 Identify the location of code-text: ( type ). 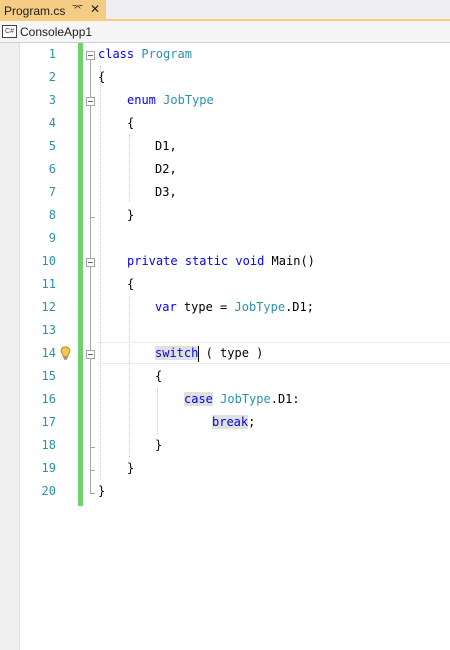
(231, 353).